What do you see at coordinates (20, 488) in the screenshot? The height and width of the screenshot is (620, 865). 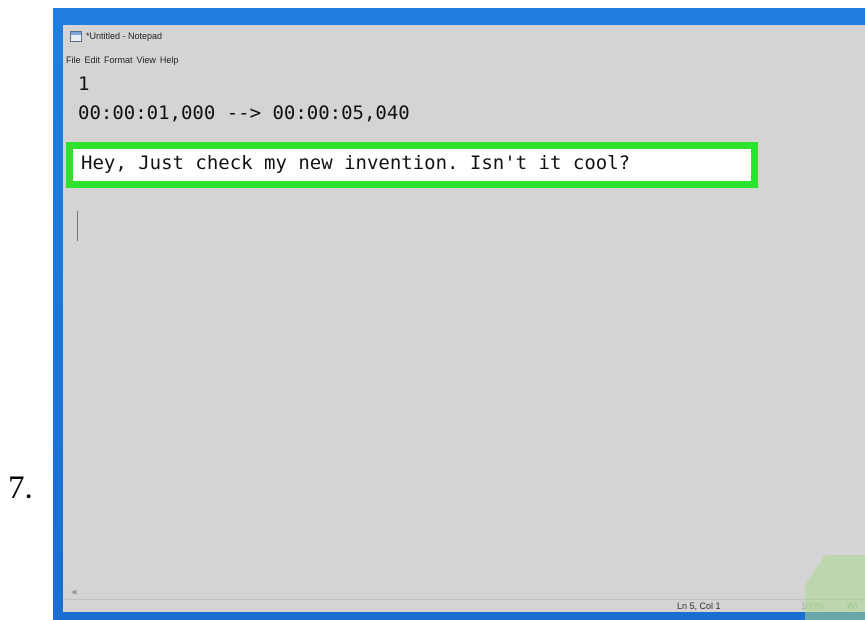 I see `step-number: 7.` at bounding box center [20, 488].